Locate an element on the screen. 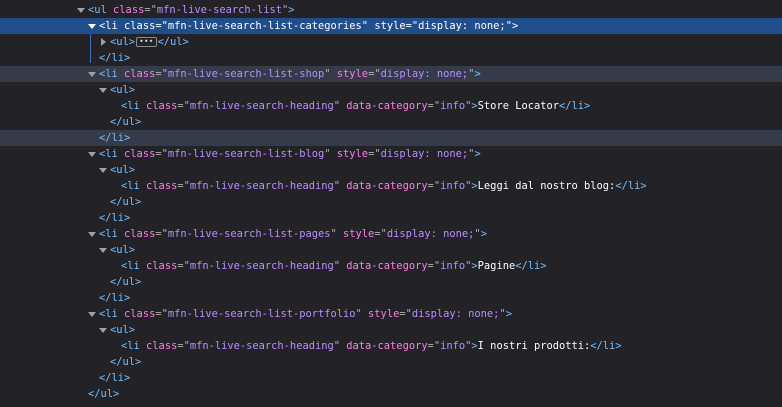  collapse-arrow-icon is located at coordinates (103, 42).